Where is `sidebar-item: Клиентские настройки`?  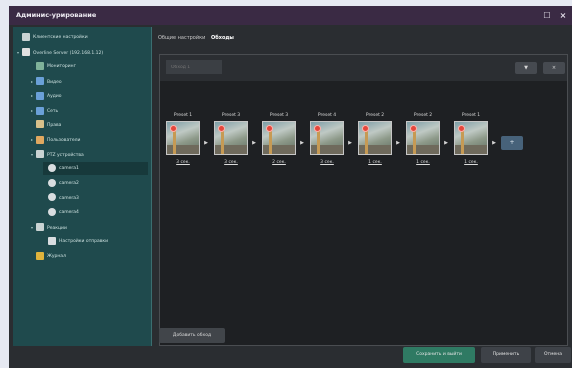
sidebar-item: Клиентские настройки is located at coordinates (82, 37).